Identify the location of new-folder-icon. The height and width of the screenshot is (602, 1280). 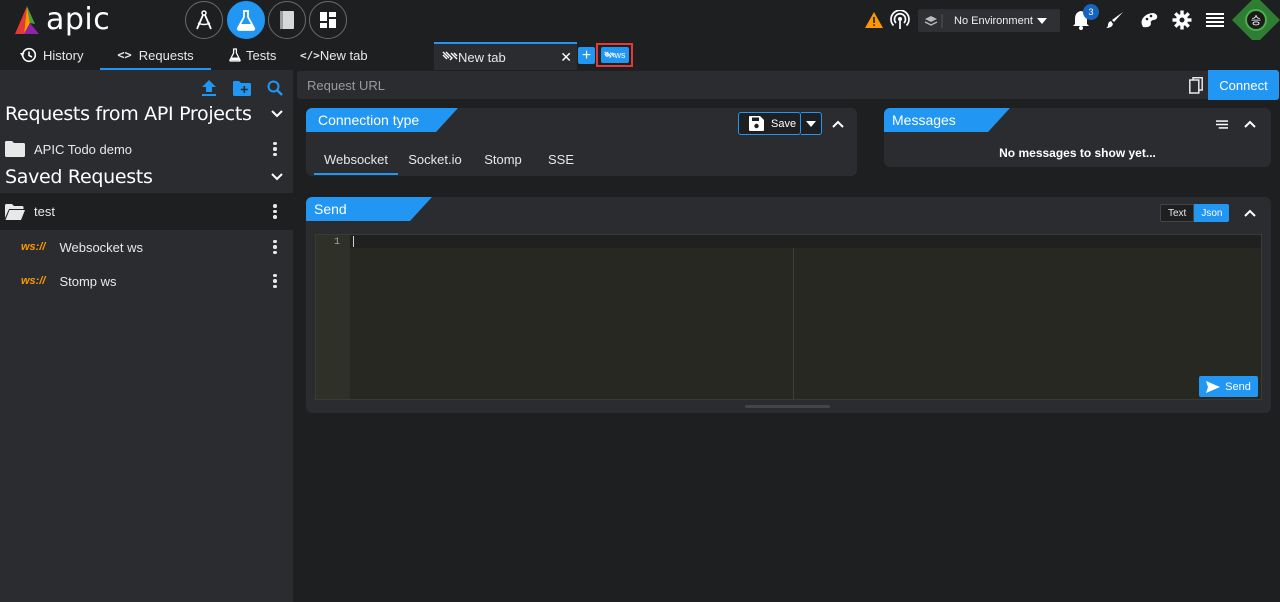
(242, 88).